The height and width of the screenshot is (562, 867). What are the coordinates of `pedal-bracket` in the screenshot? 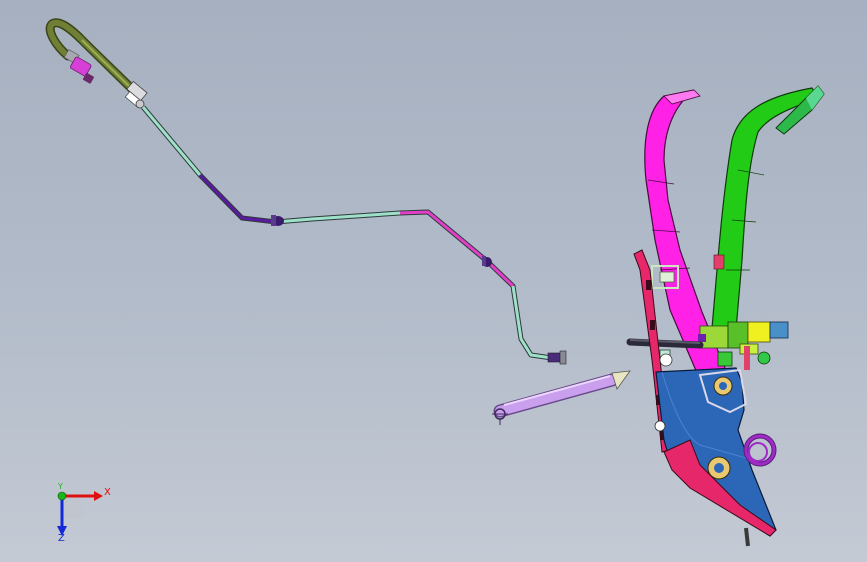 It's located at (716, 452).